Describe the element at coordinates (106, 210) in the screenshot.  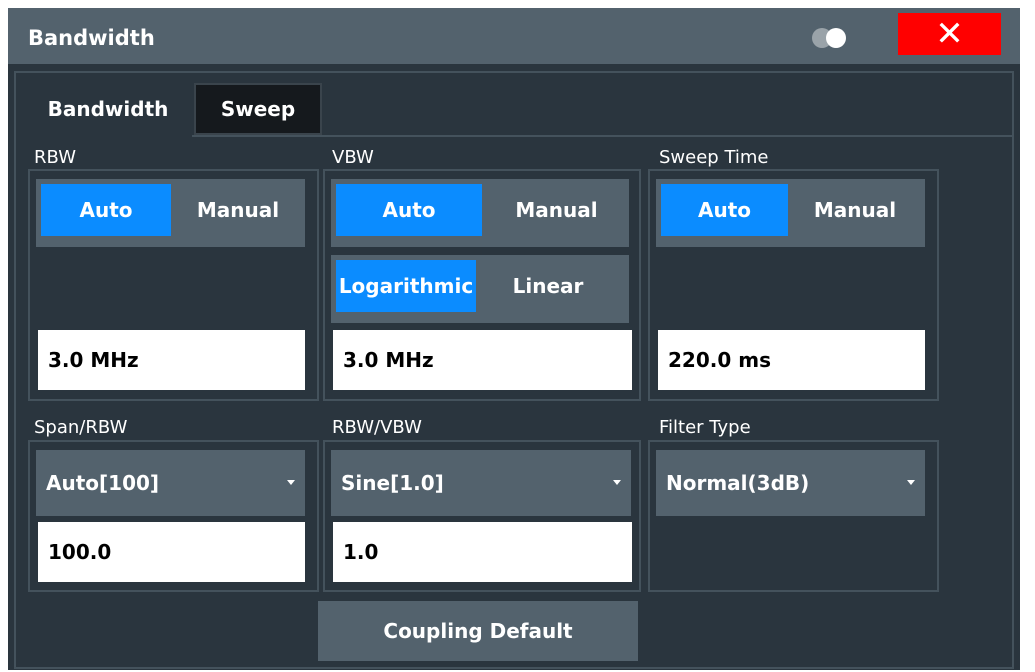
I see `rbw-auto-option: Auto` at that location.